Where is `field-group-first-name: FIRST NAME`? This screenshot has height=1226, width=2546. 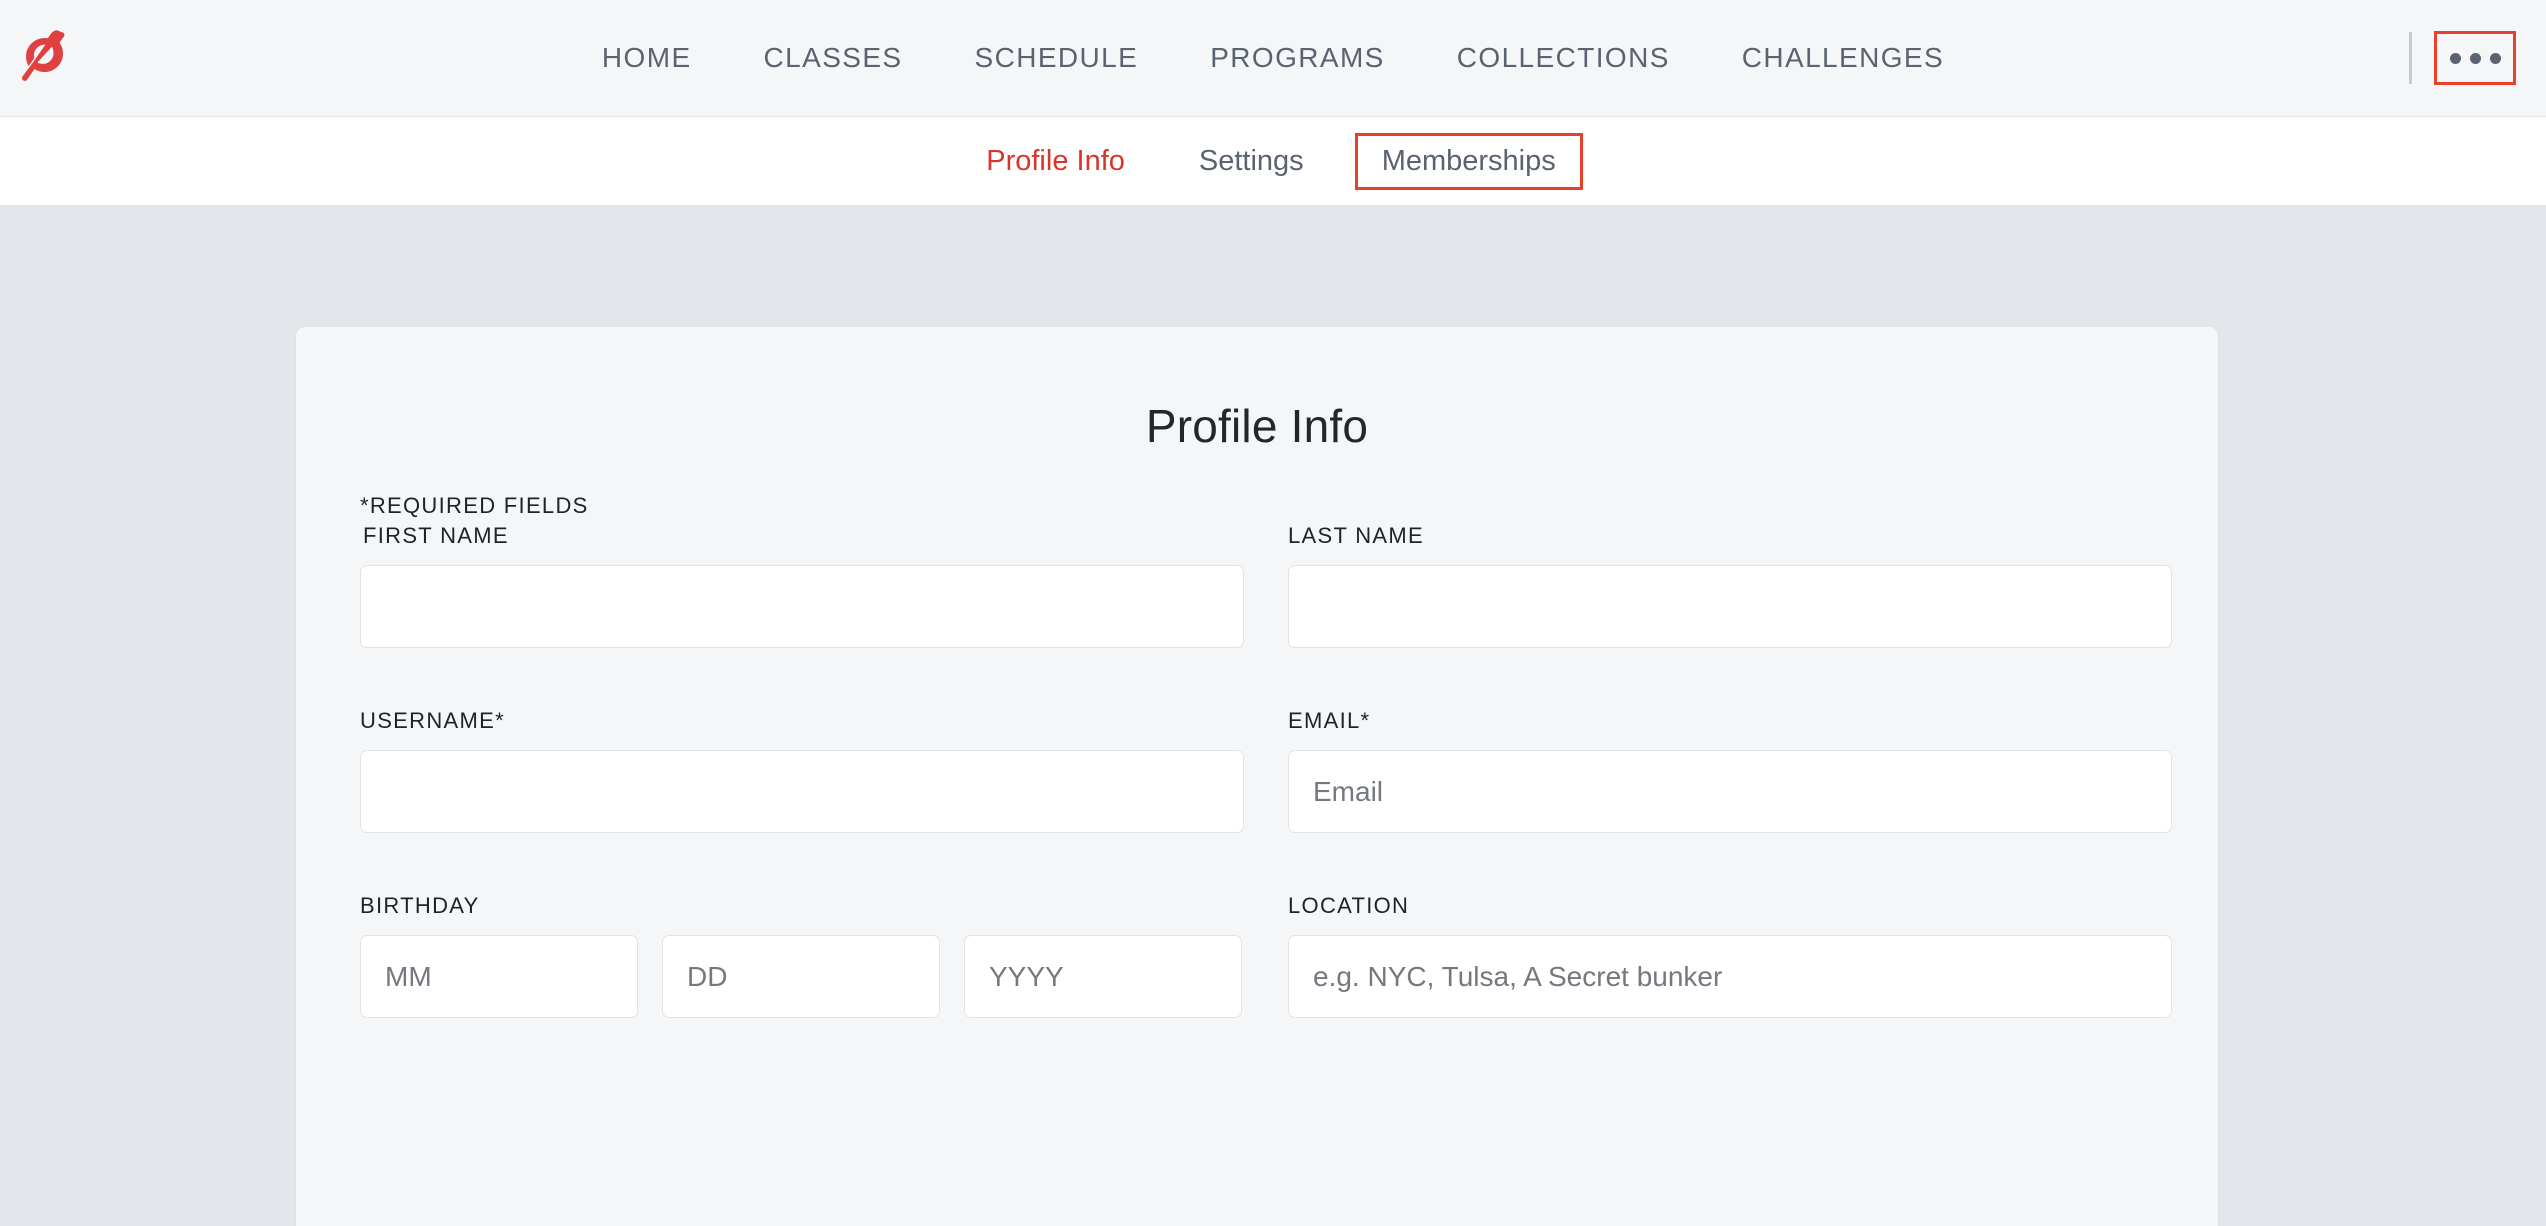 field-group-first-name: FIRST NAME is located at coordinates (802, 585).